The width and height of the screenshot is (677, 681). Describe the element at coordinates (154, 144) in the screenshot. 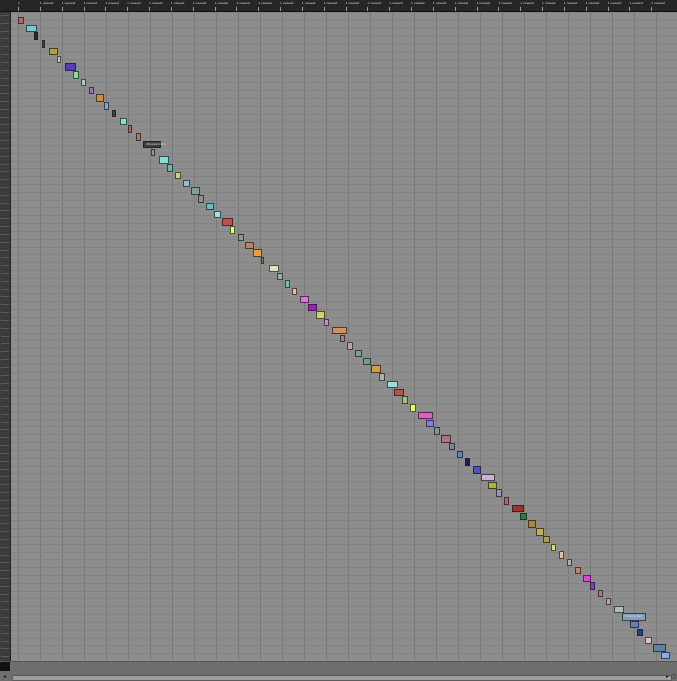

I see `audio-clip: Rhodes Intro` at that location.